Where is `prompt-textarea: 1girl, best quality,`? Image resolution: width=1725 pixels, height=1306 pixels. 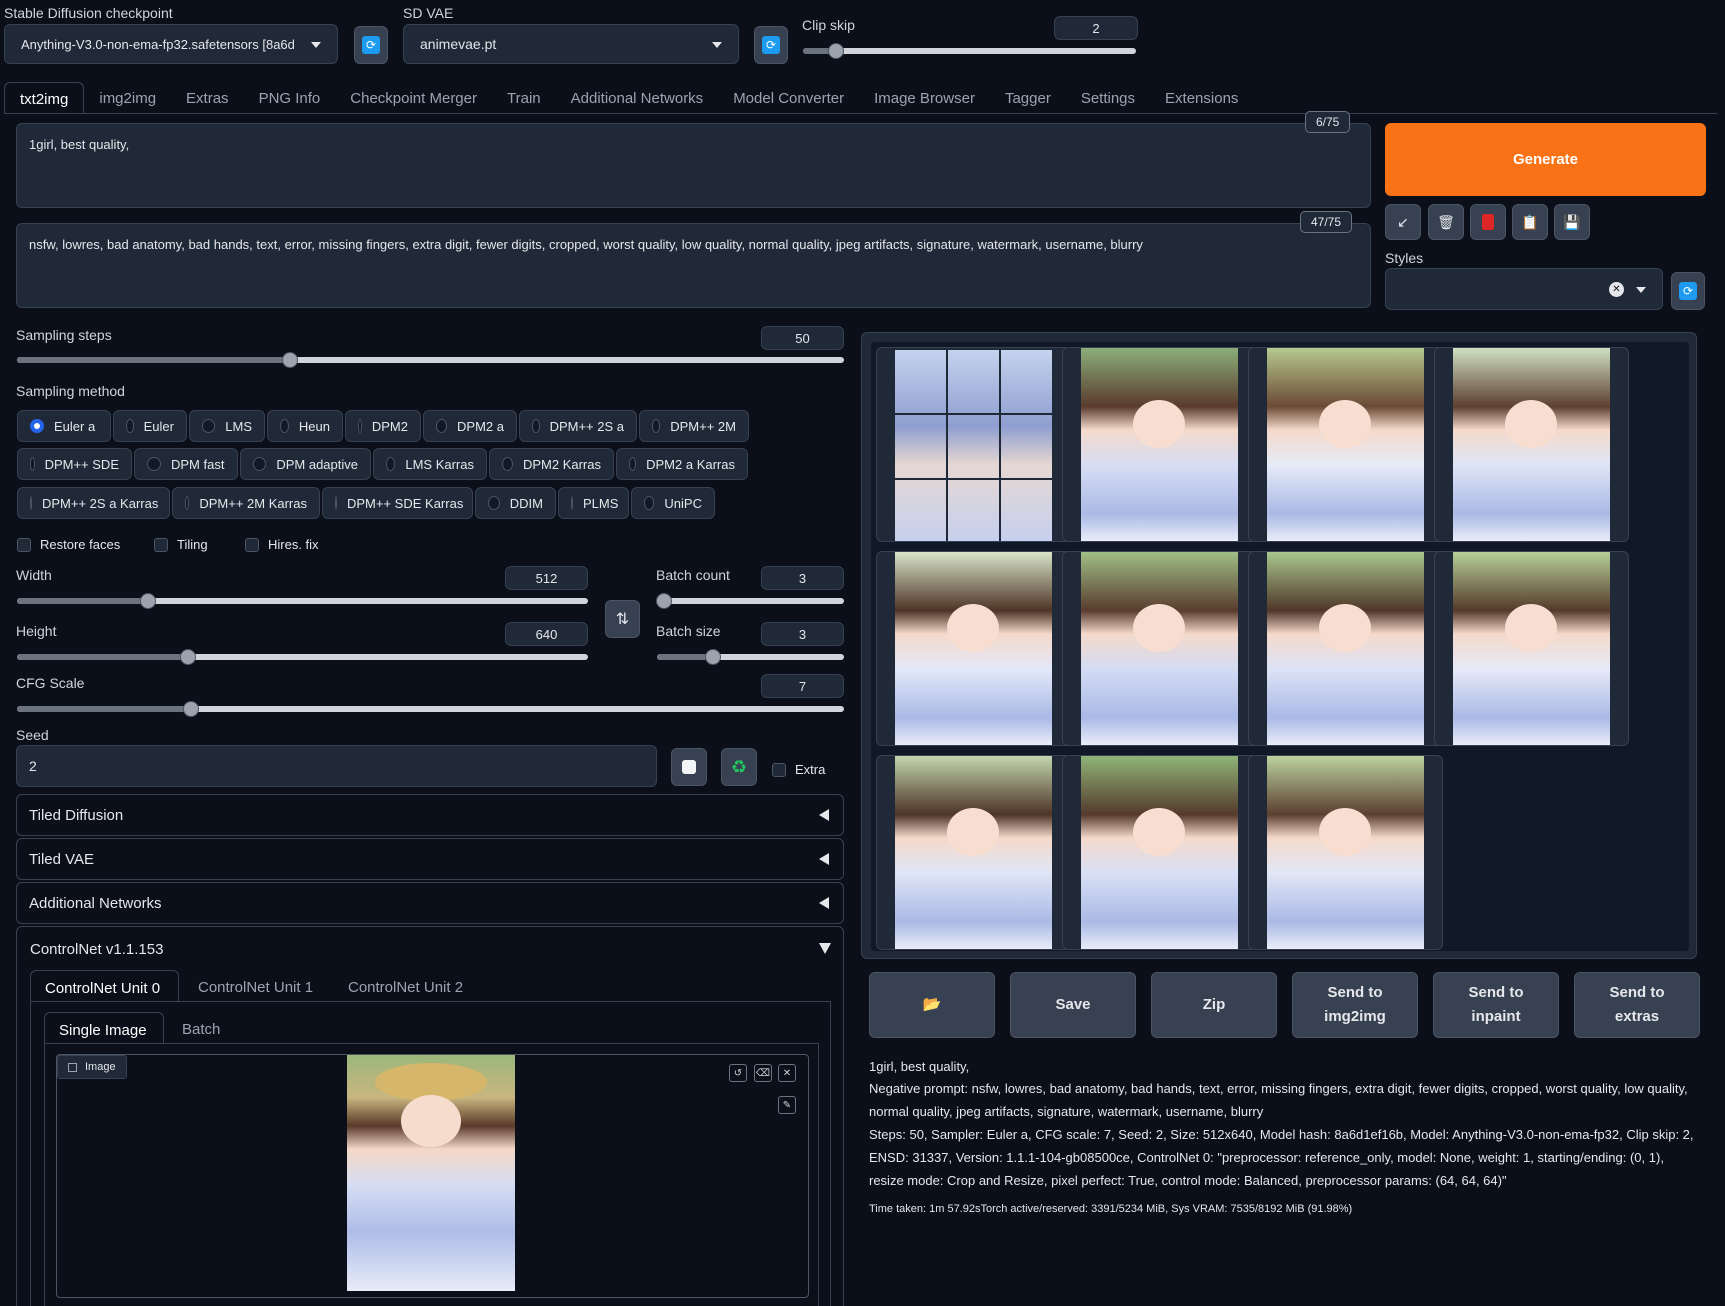
prompt-textarea: 1girl, best quality, is located at coordinates (693, 165).